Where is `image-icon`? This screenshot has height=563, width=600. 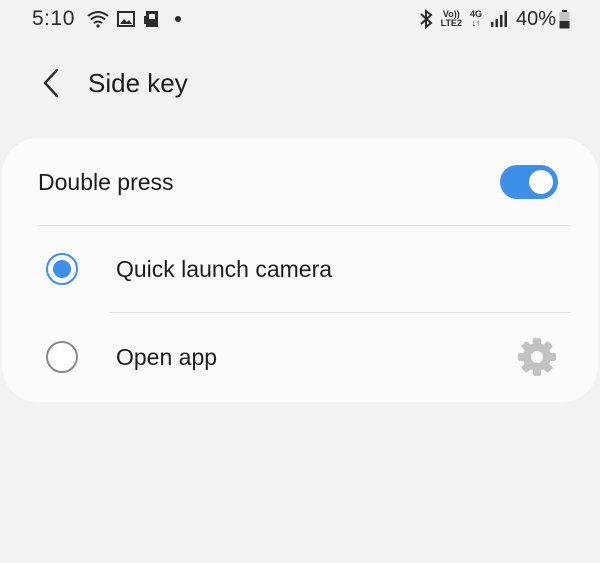 image-icon is located at coordinates (125, 19).